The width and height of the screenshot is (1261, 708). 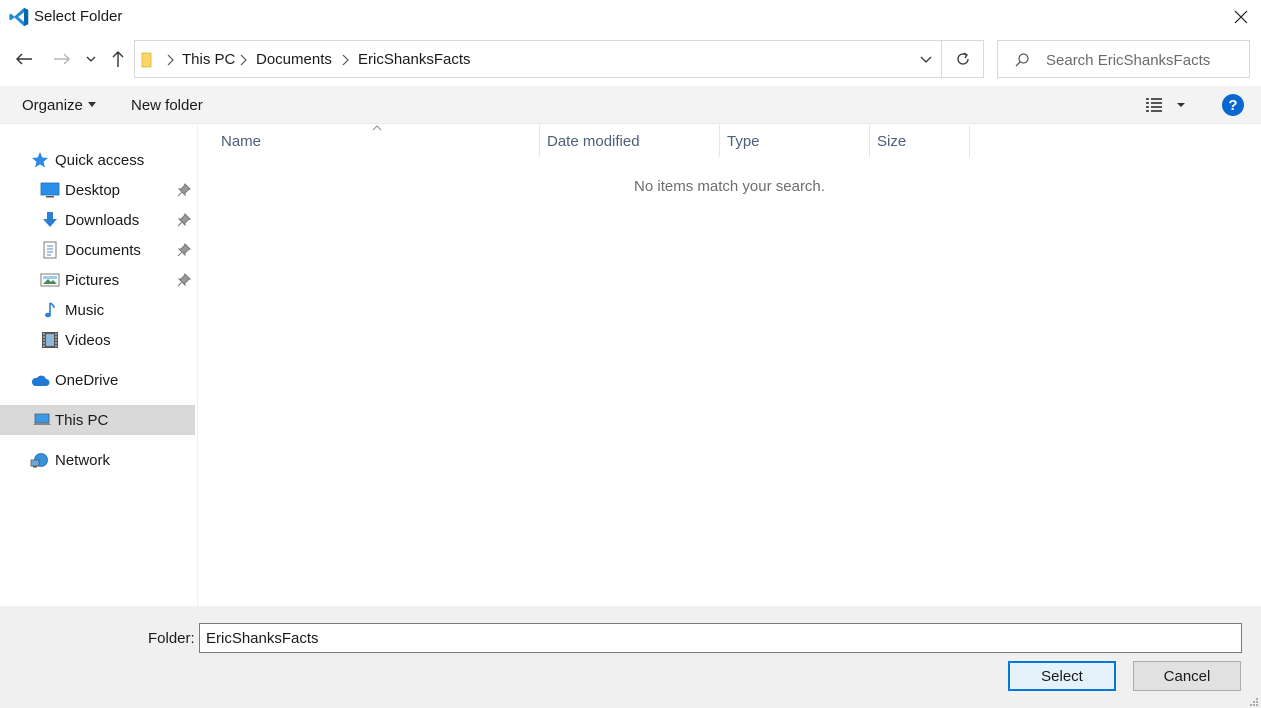 I want to click on column-header-label: Name, so click(x=241, y=141).